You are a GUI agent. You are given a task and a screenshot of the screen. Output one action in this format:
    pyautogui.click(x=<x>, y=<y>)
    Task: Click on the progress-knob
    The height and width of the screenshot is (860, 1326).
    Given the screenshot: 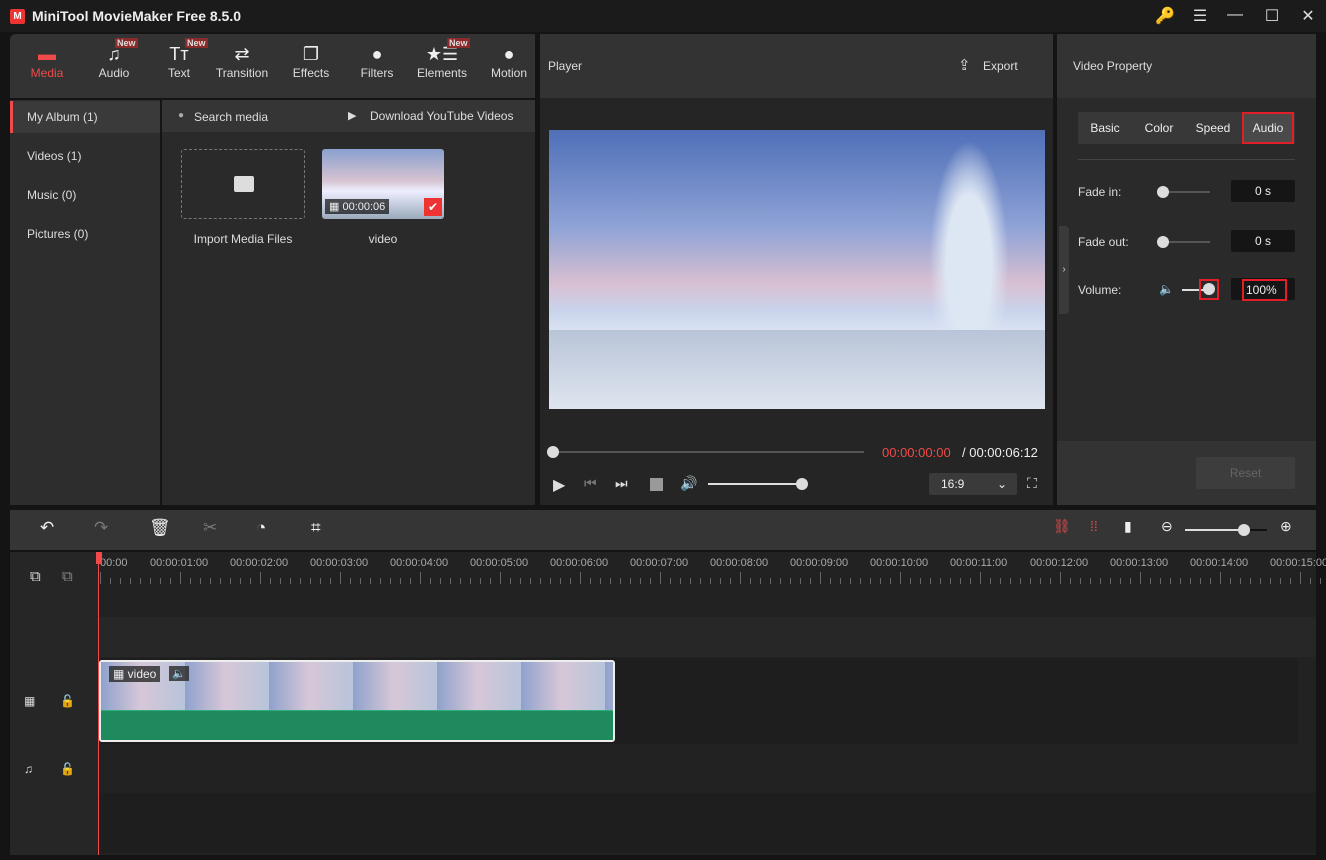 What is the action you would take?
    pyautogui.click(x=553, y=452)
    